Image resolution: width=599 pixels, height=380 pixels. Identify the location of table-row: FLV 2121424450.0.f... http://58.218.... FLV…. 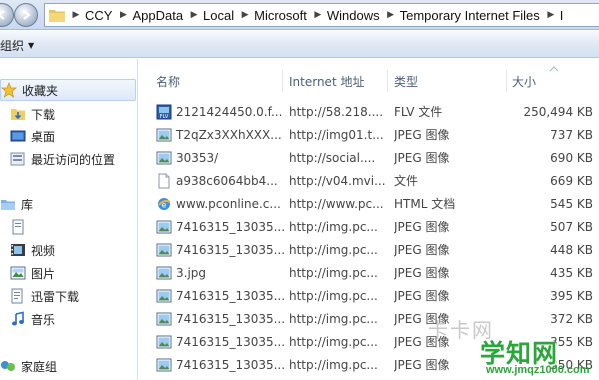
(369, 111).